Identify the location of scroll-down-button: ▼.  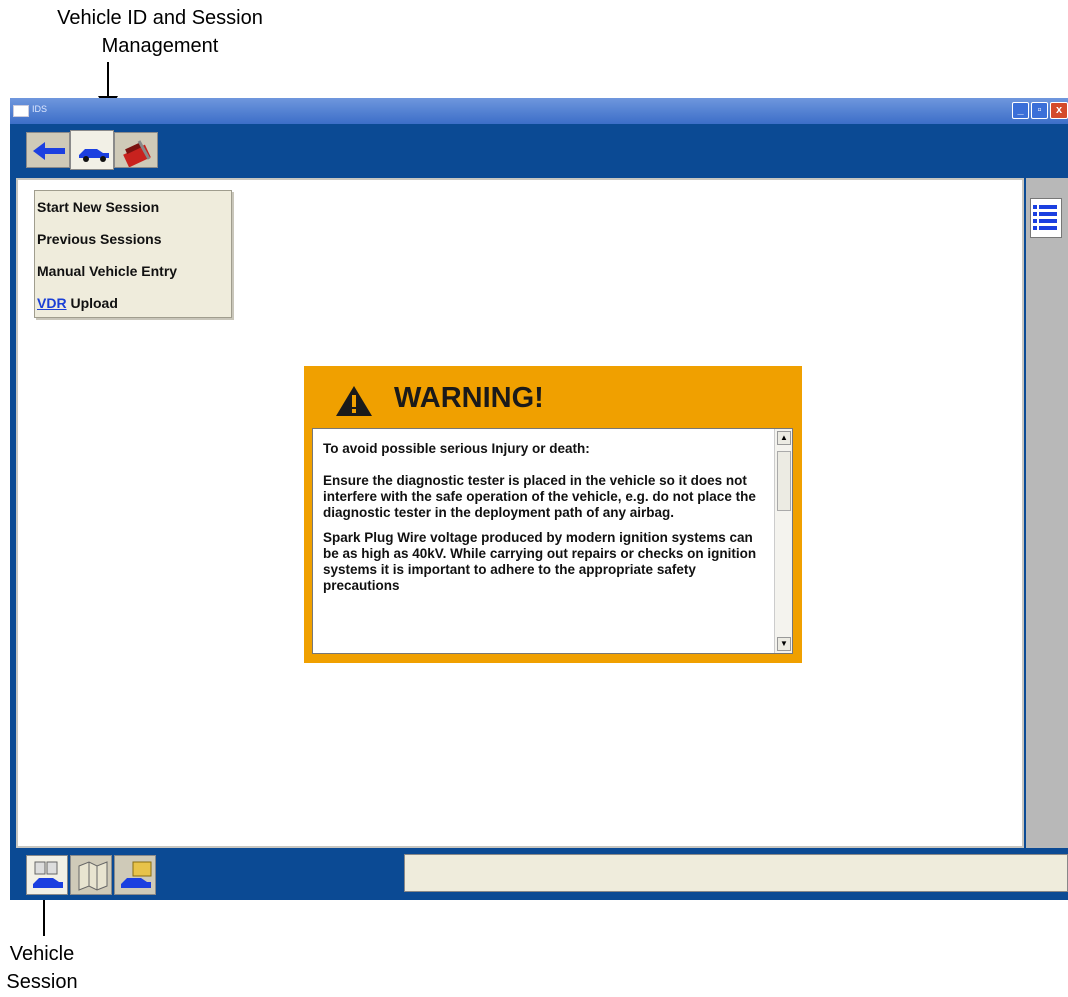
(784, 644).